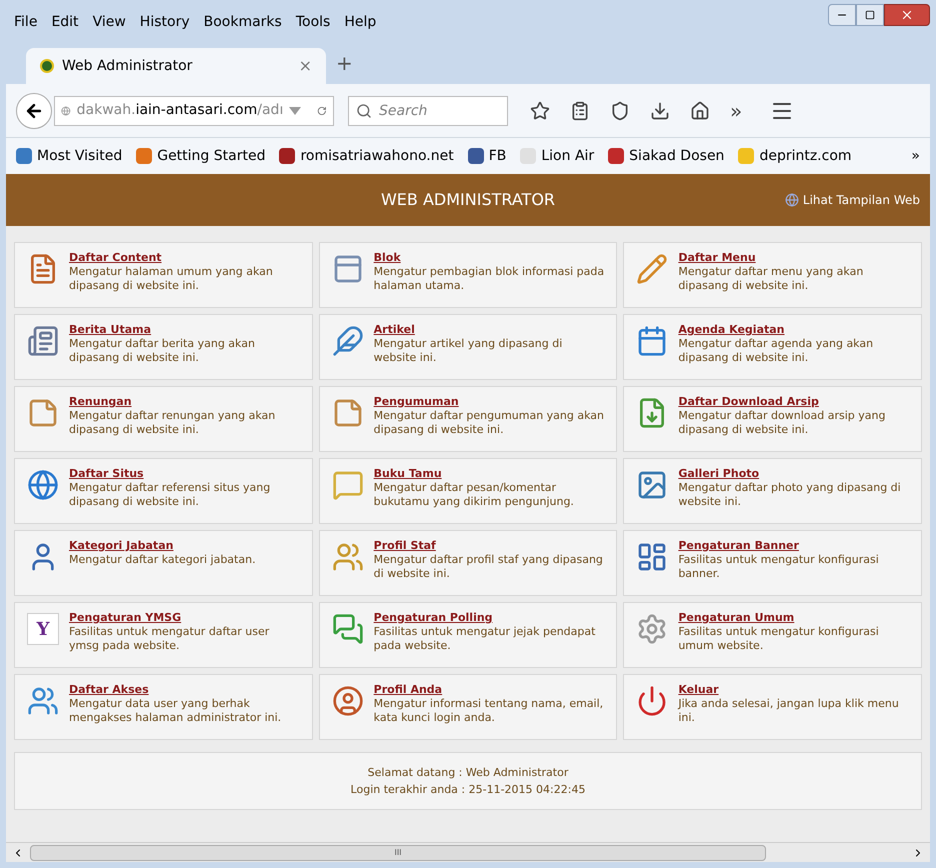 The width and height of the screenshot is (936, 868). Describe the element at coordinates (666, 156) in the screenshot. I see `bookmark-item: Siakad Dosen` at that location.